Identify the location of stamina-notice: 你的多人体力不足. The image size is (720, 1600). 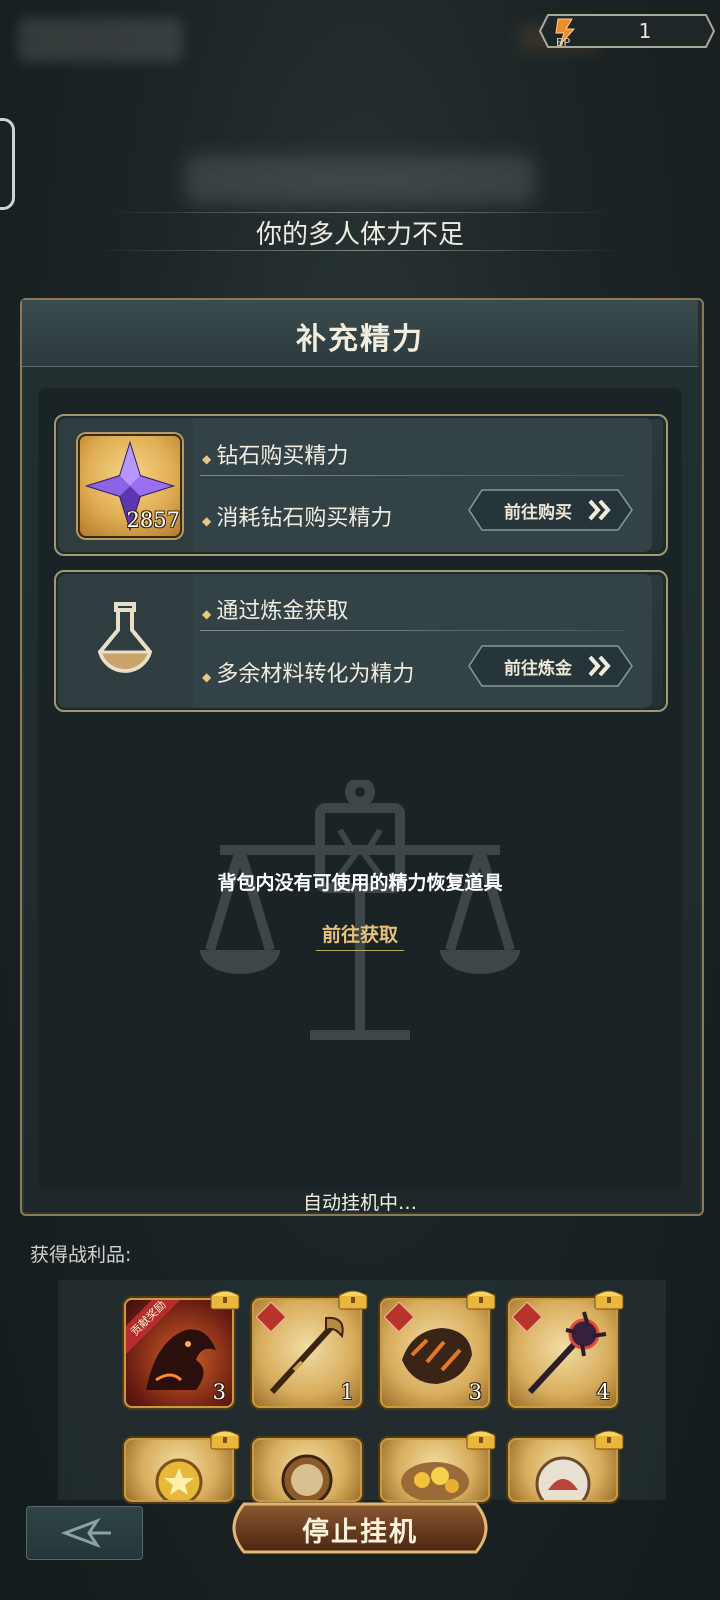
(359, 235).